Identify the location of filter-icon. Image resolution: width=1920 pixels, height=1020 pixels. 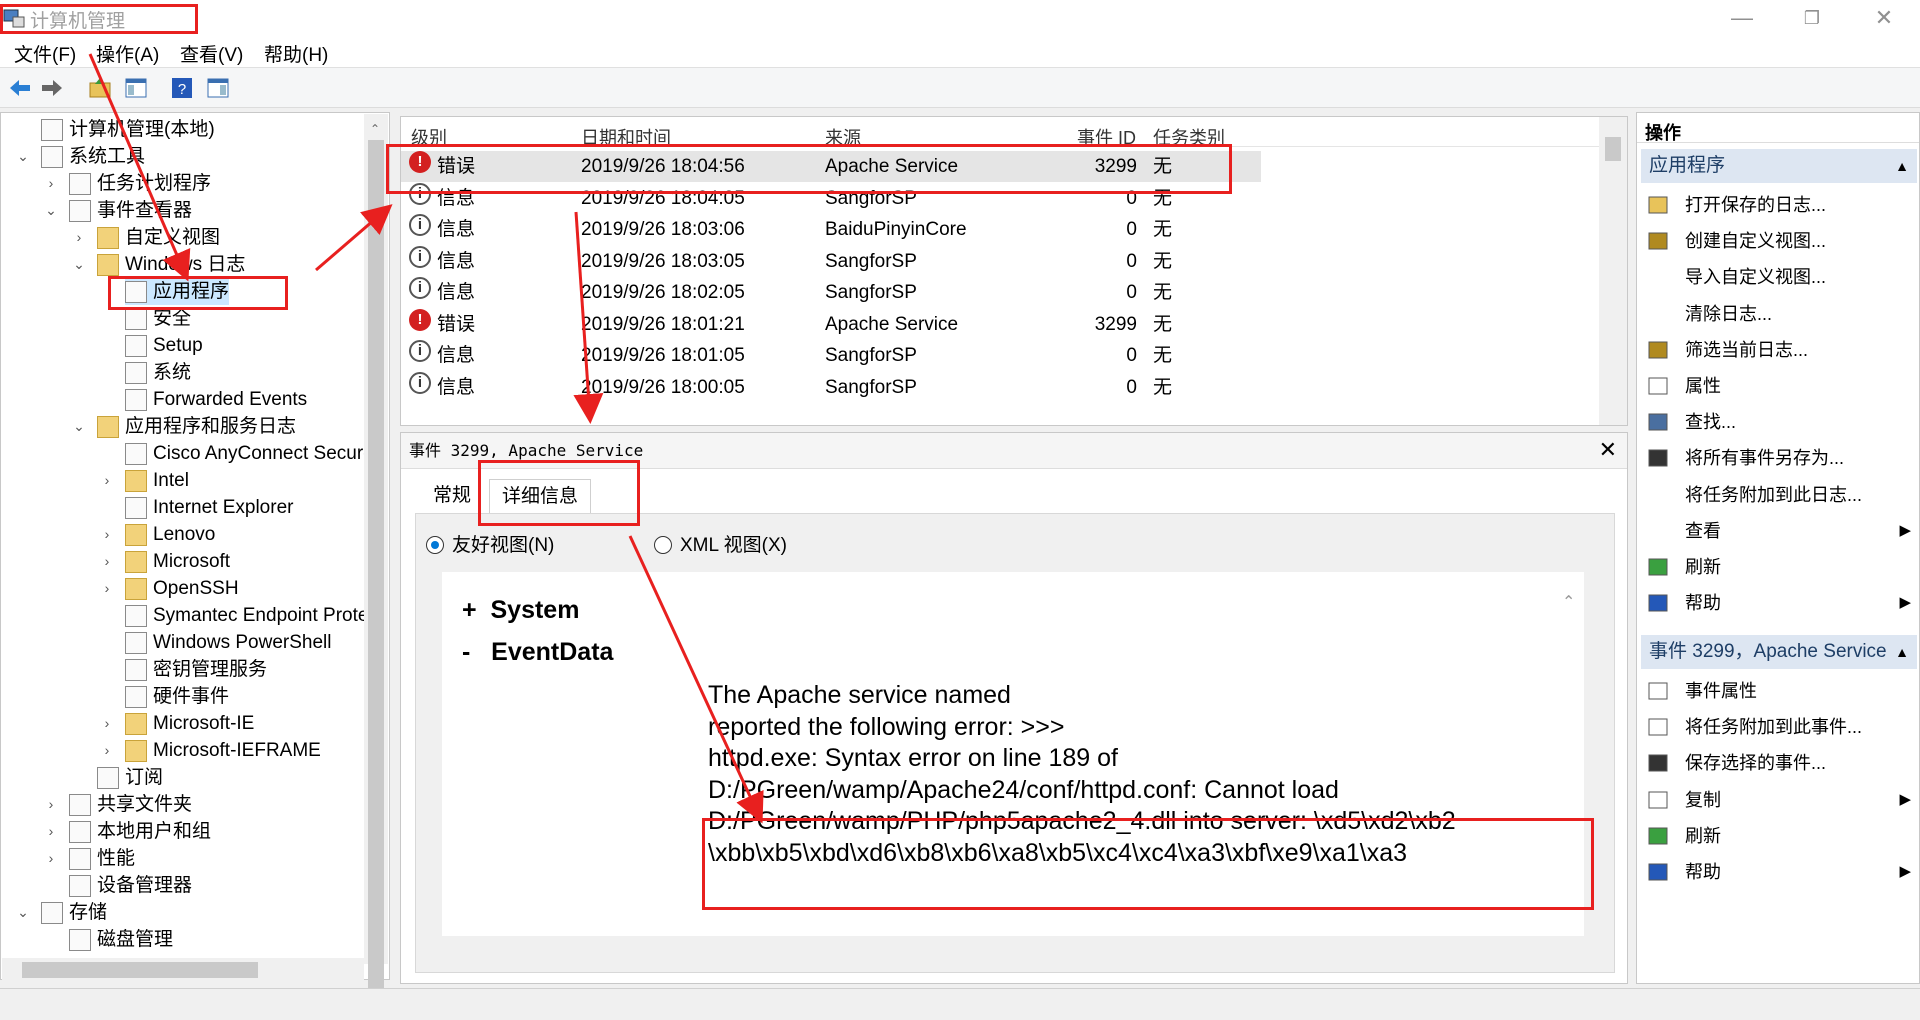
(1658, 350).